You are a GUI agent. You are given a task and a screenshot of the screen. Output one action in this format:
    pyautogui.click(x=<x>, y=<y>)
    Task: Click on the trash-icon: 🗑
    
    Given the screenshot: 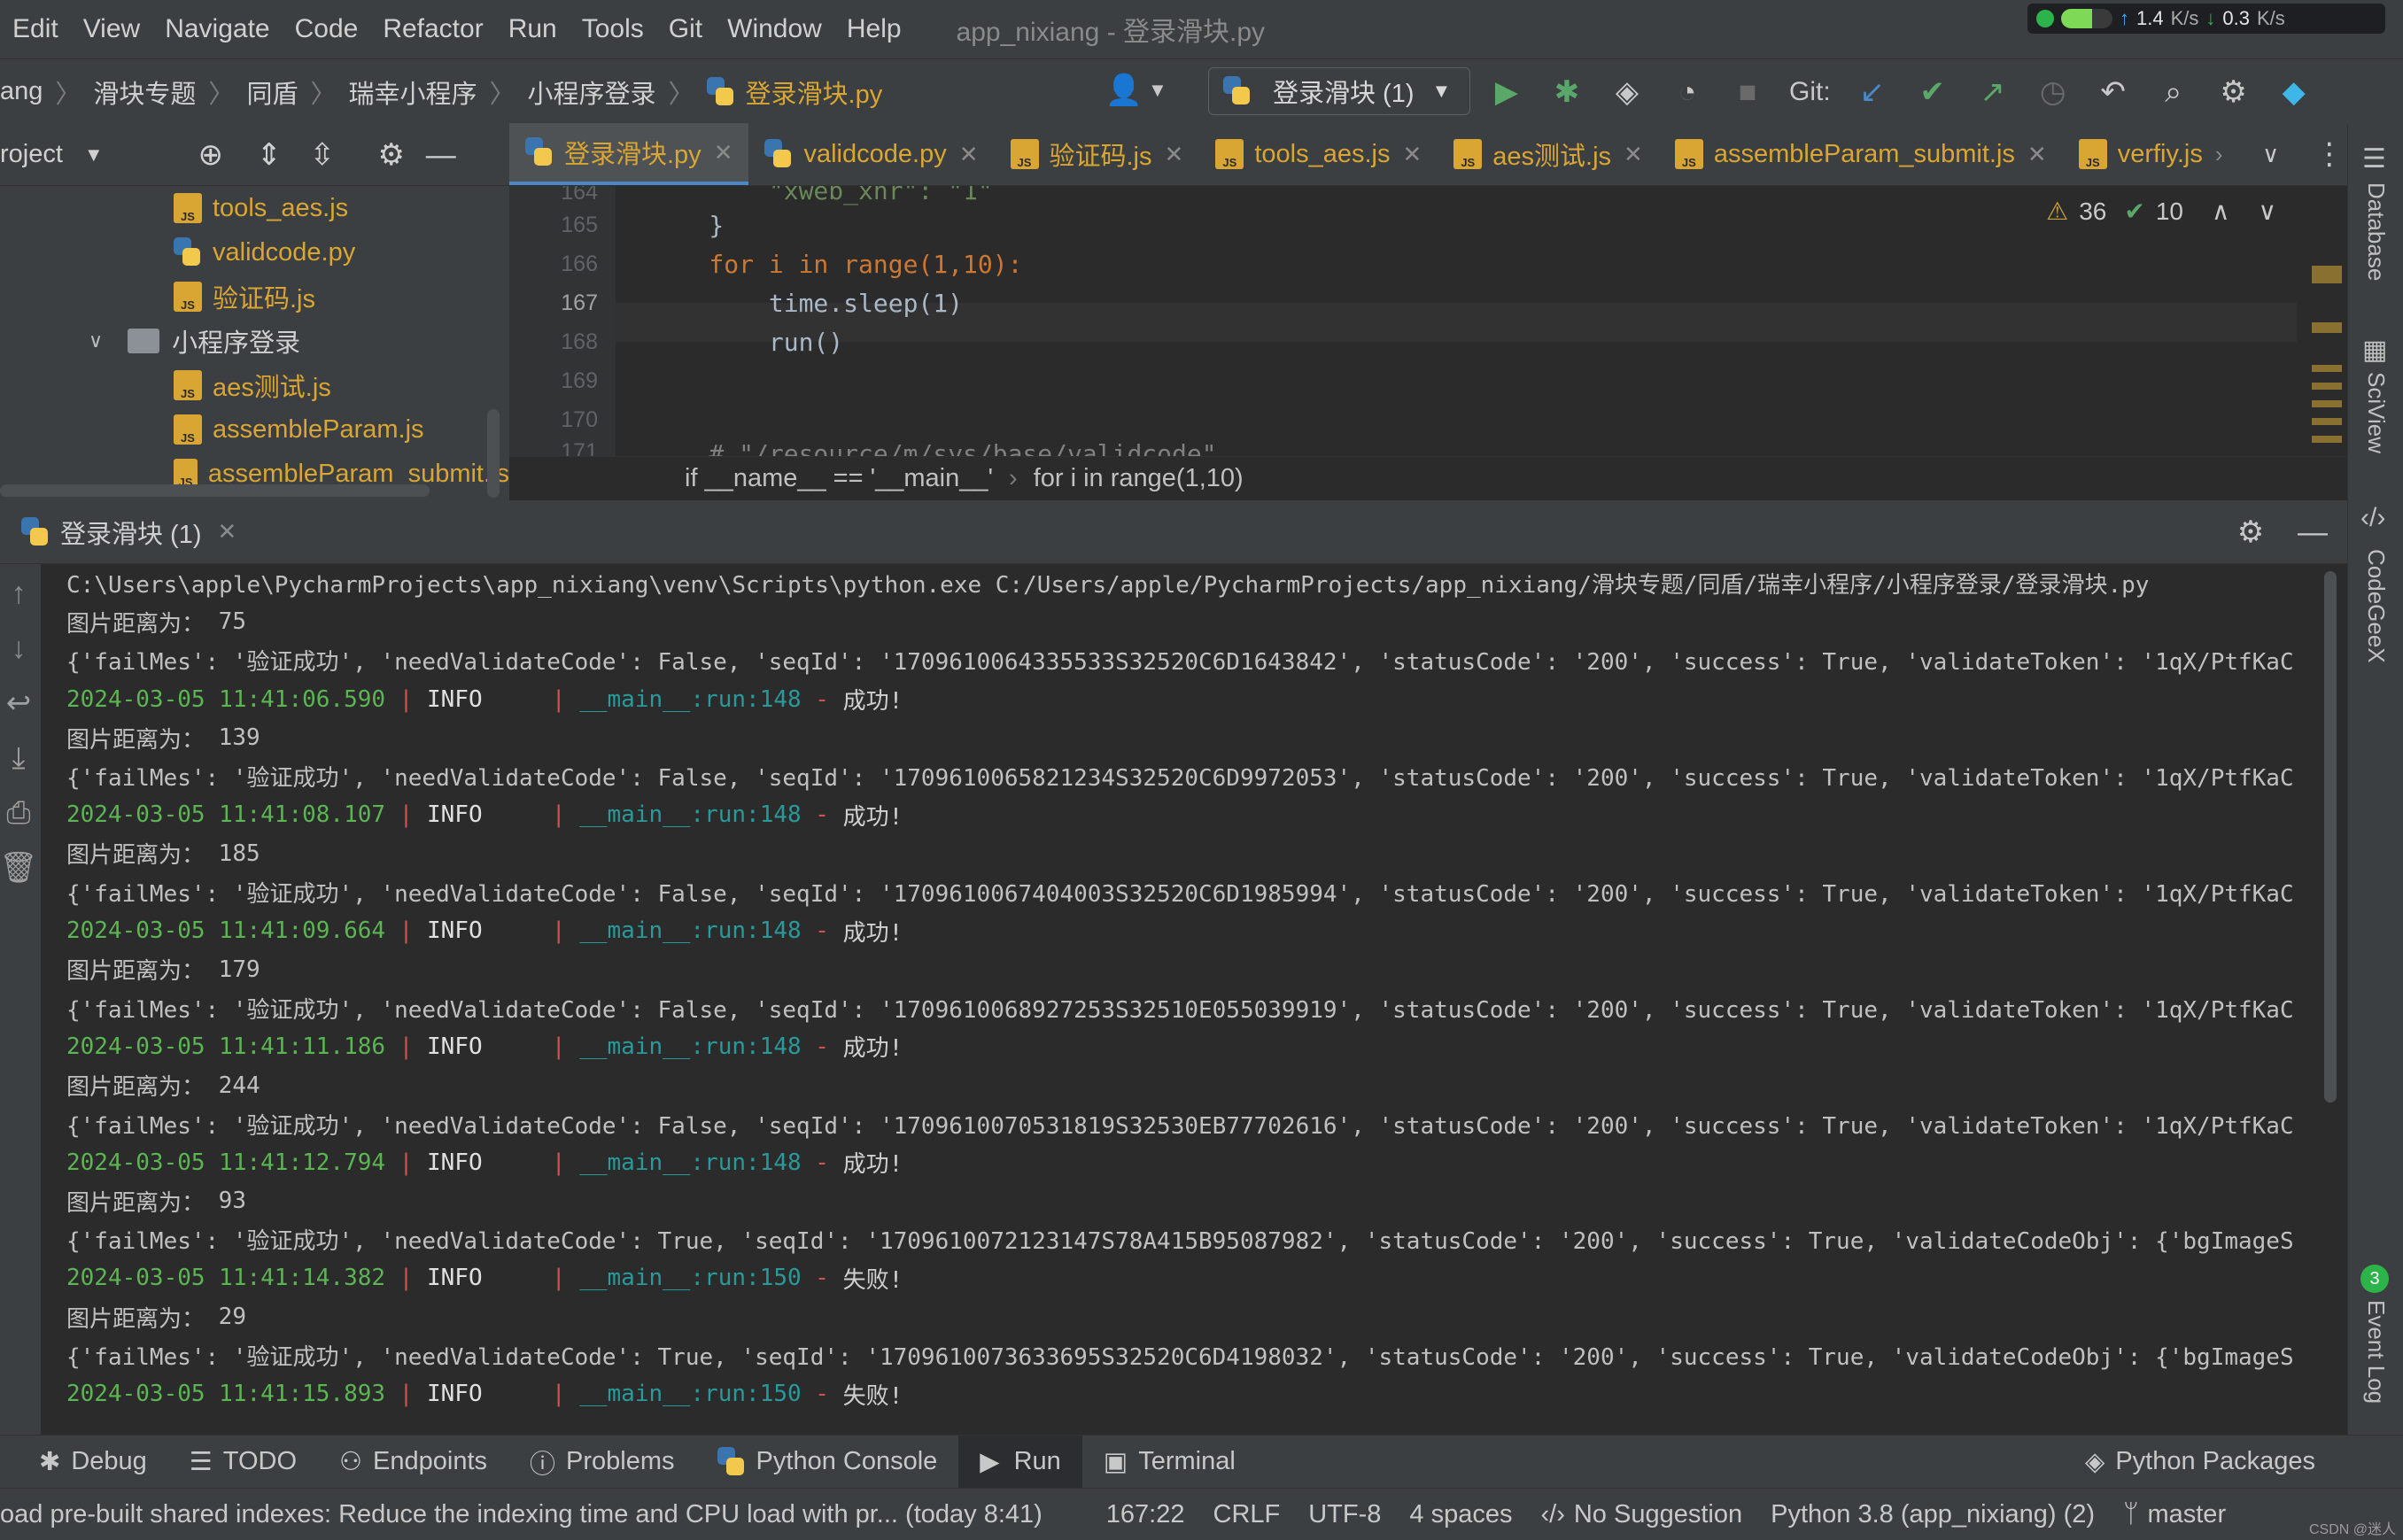 What is the action you would take?
    pyautogui.click(x=19, y=867)
    